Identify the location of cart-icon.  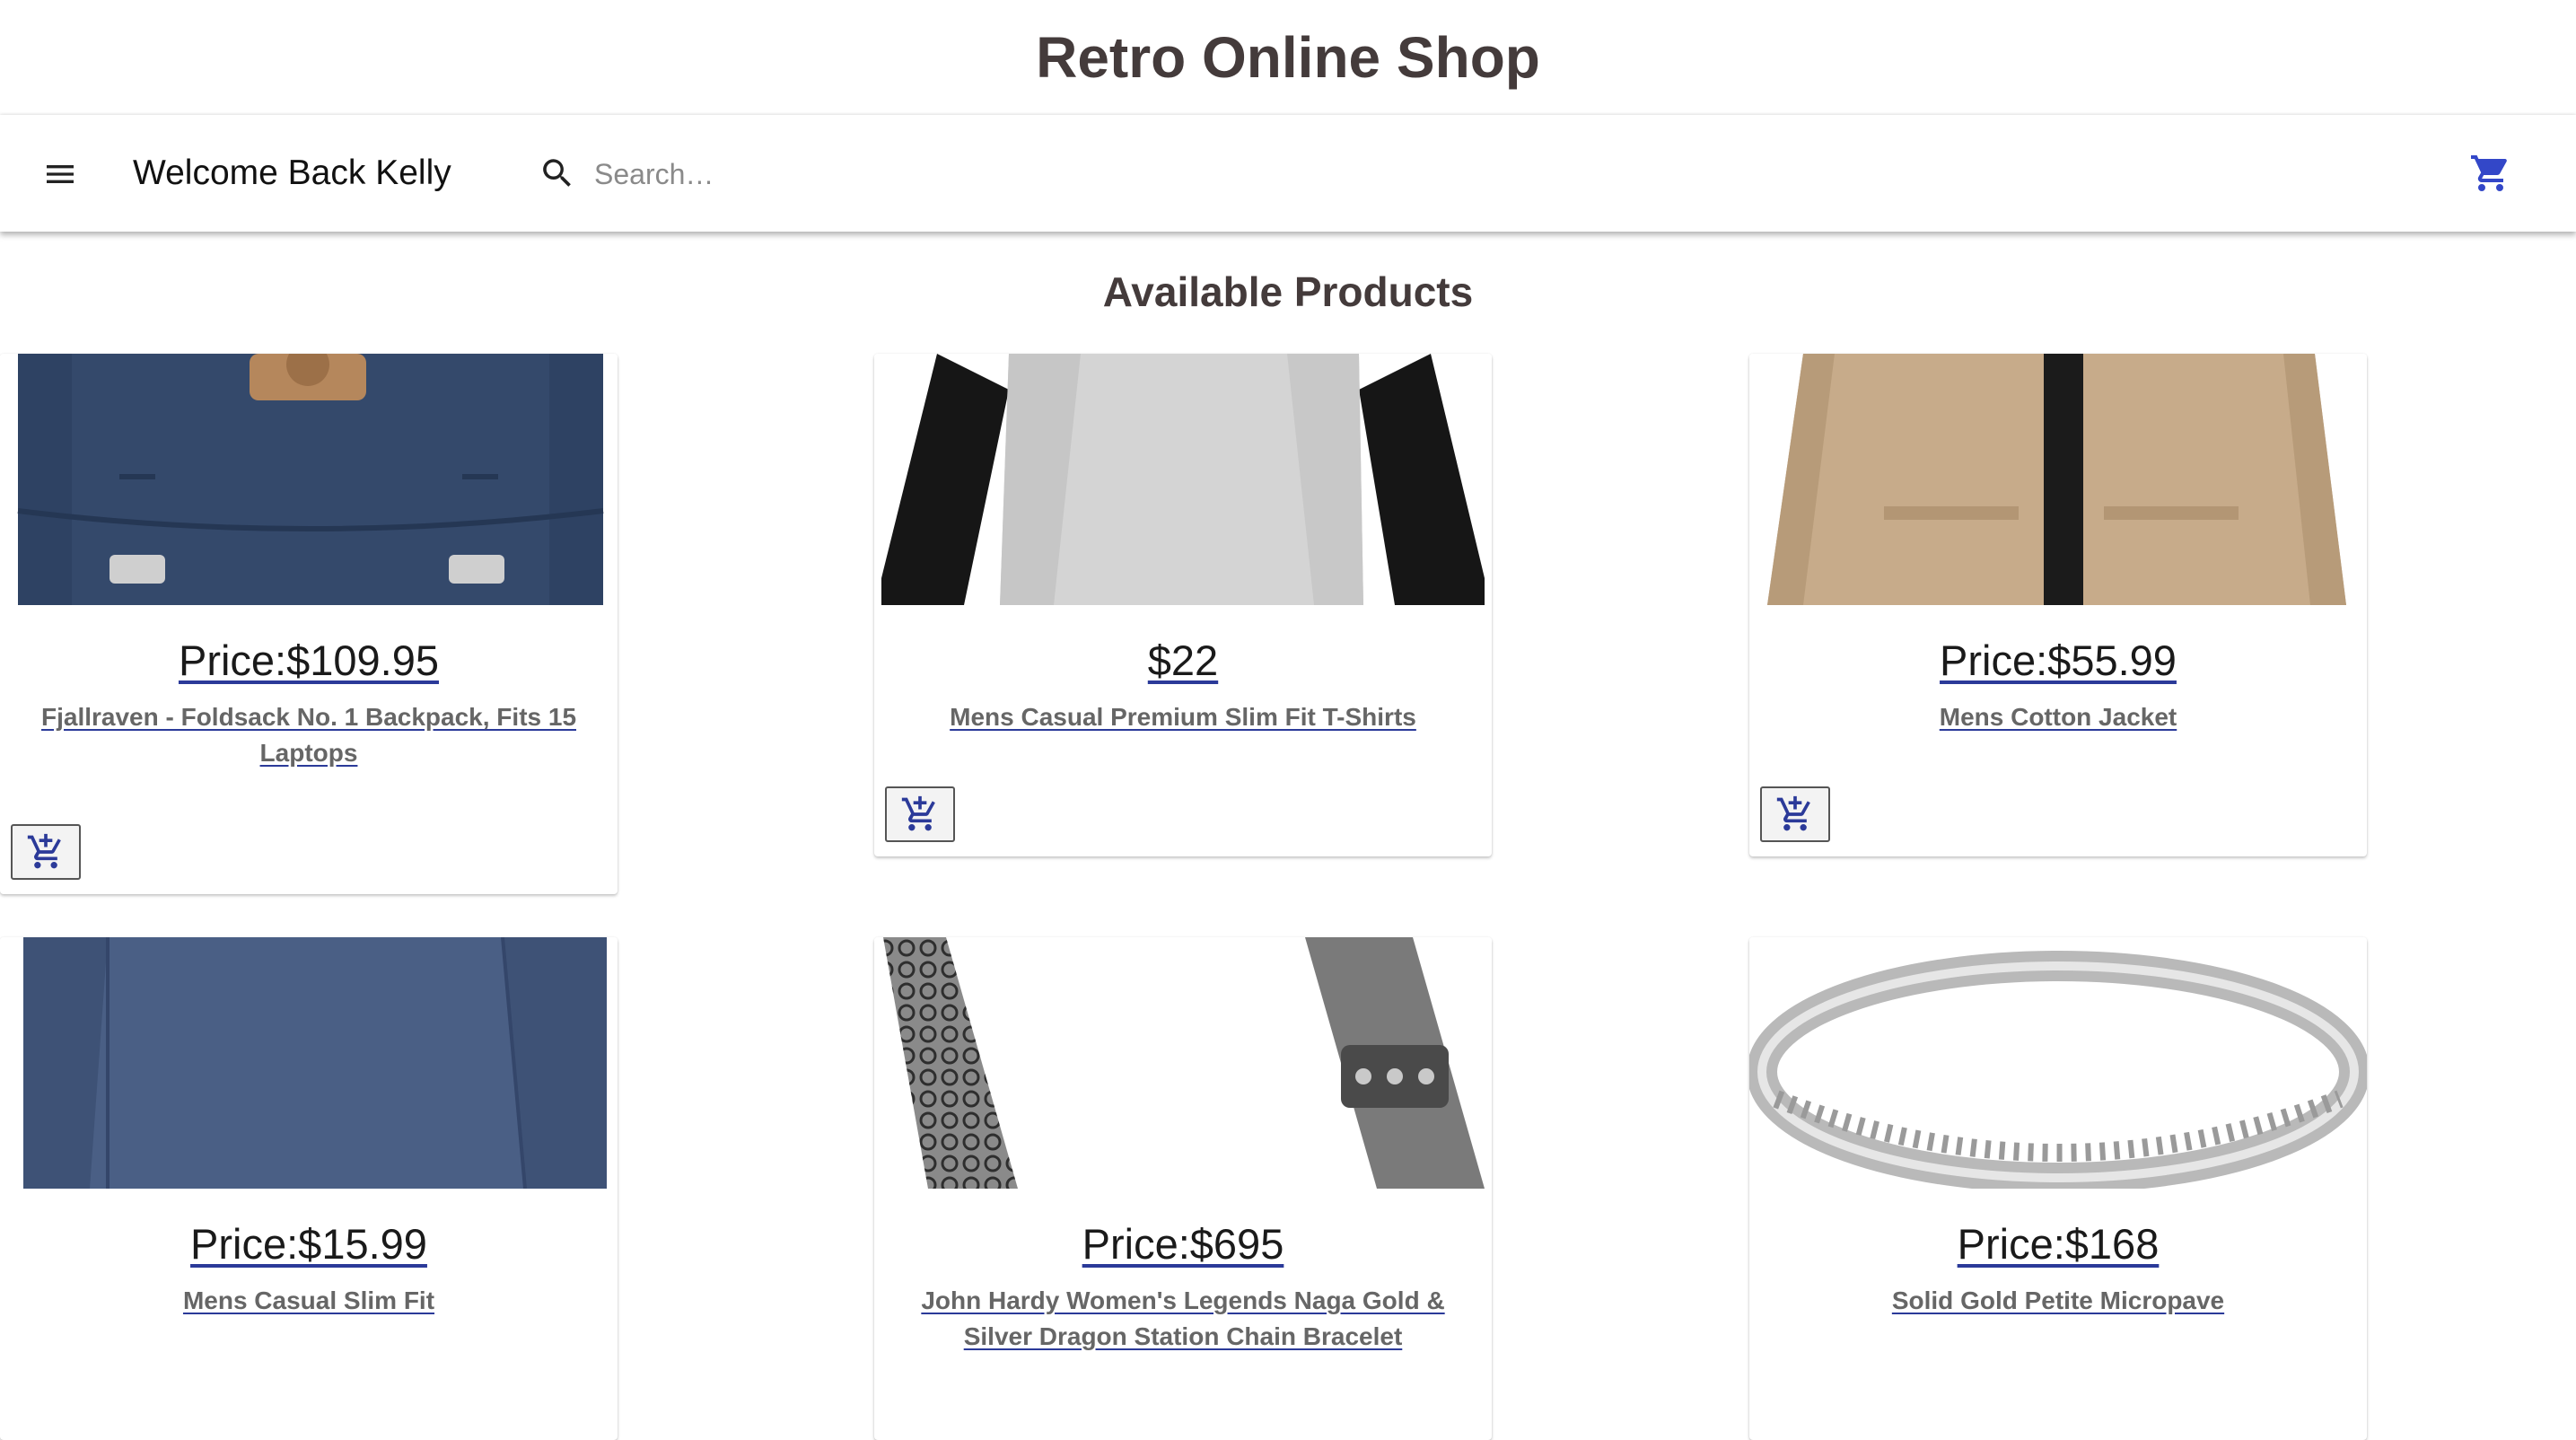
(2489, 173).